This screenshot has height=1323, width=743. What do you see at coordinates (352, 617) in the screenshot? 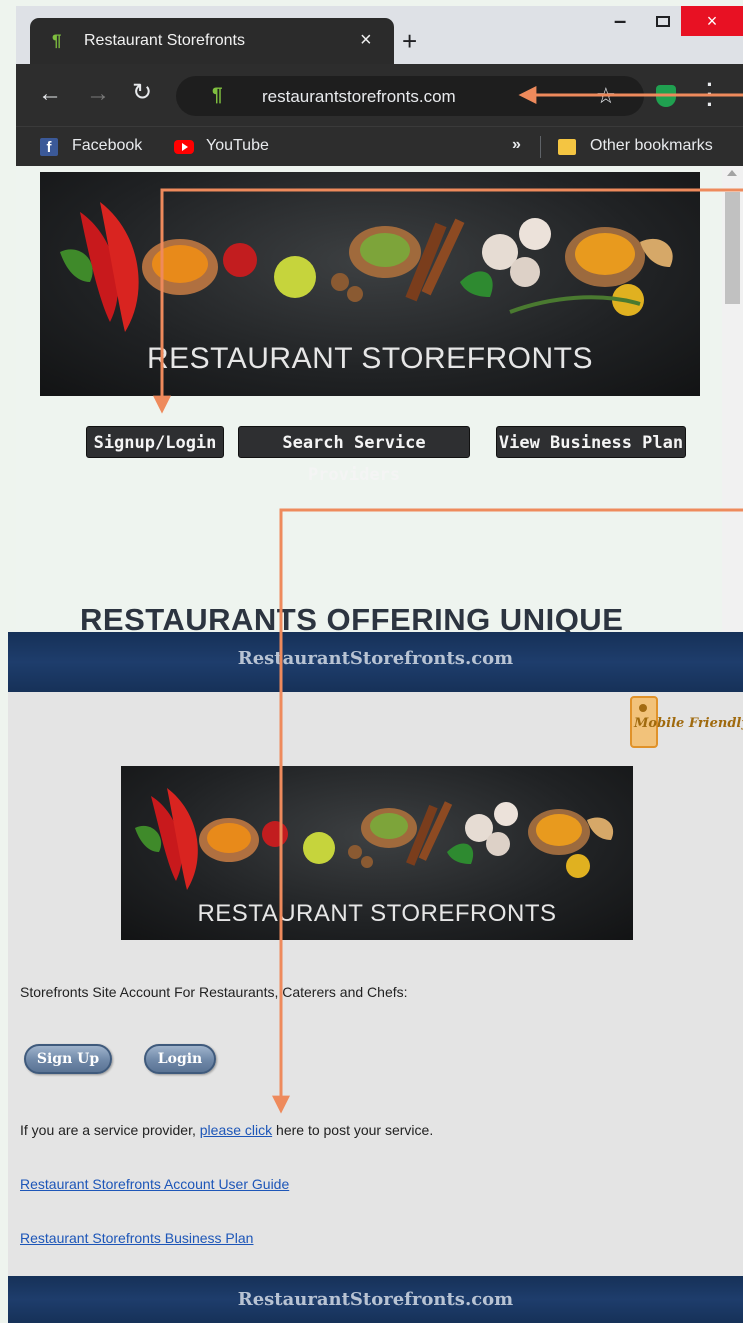
I see `section-headline: RESTAURANTS OFFERING UNIQUE` at bounding box center [352, 617].